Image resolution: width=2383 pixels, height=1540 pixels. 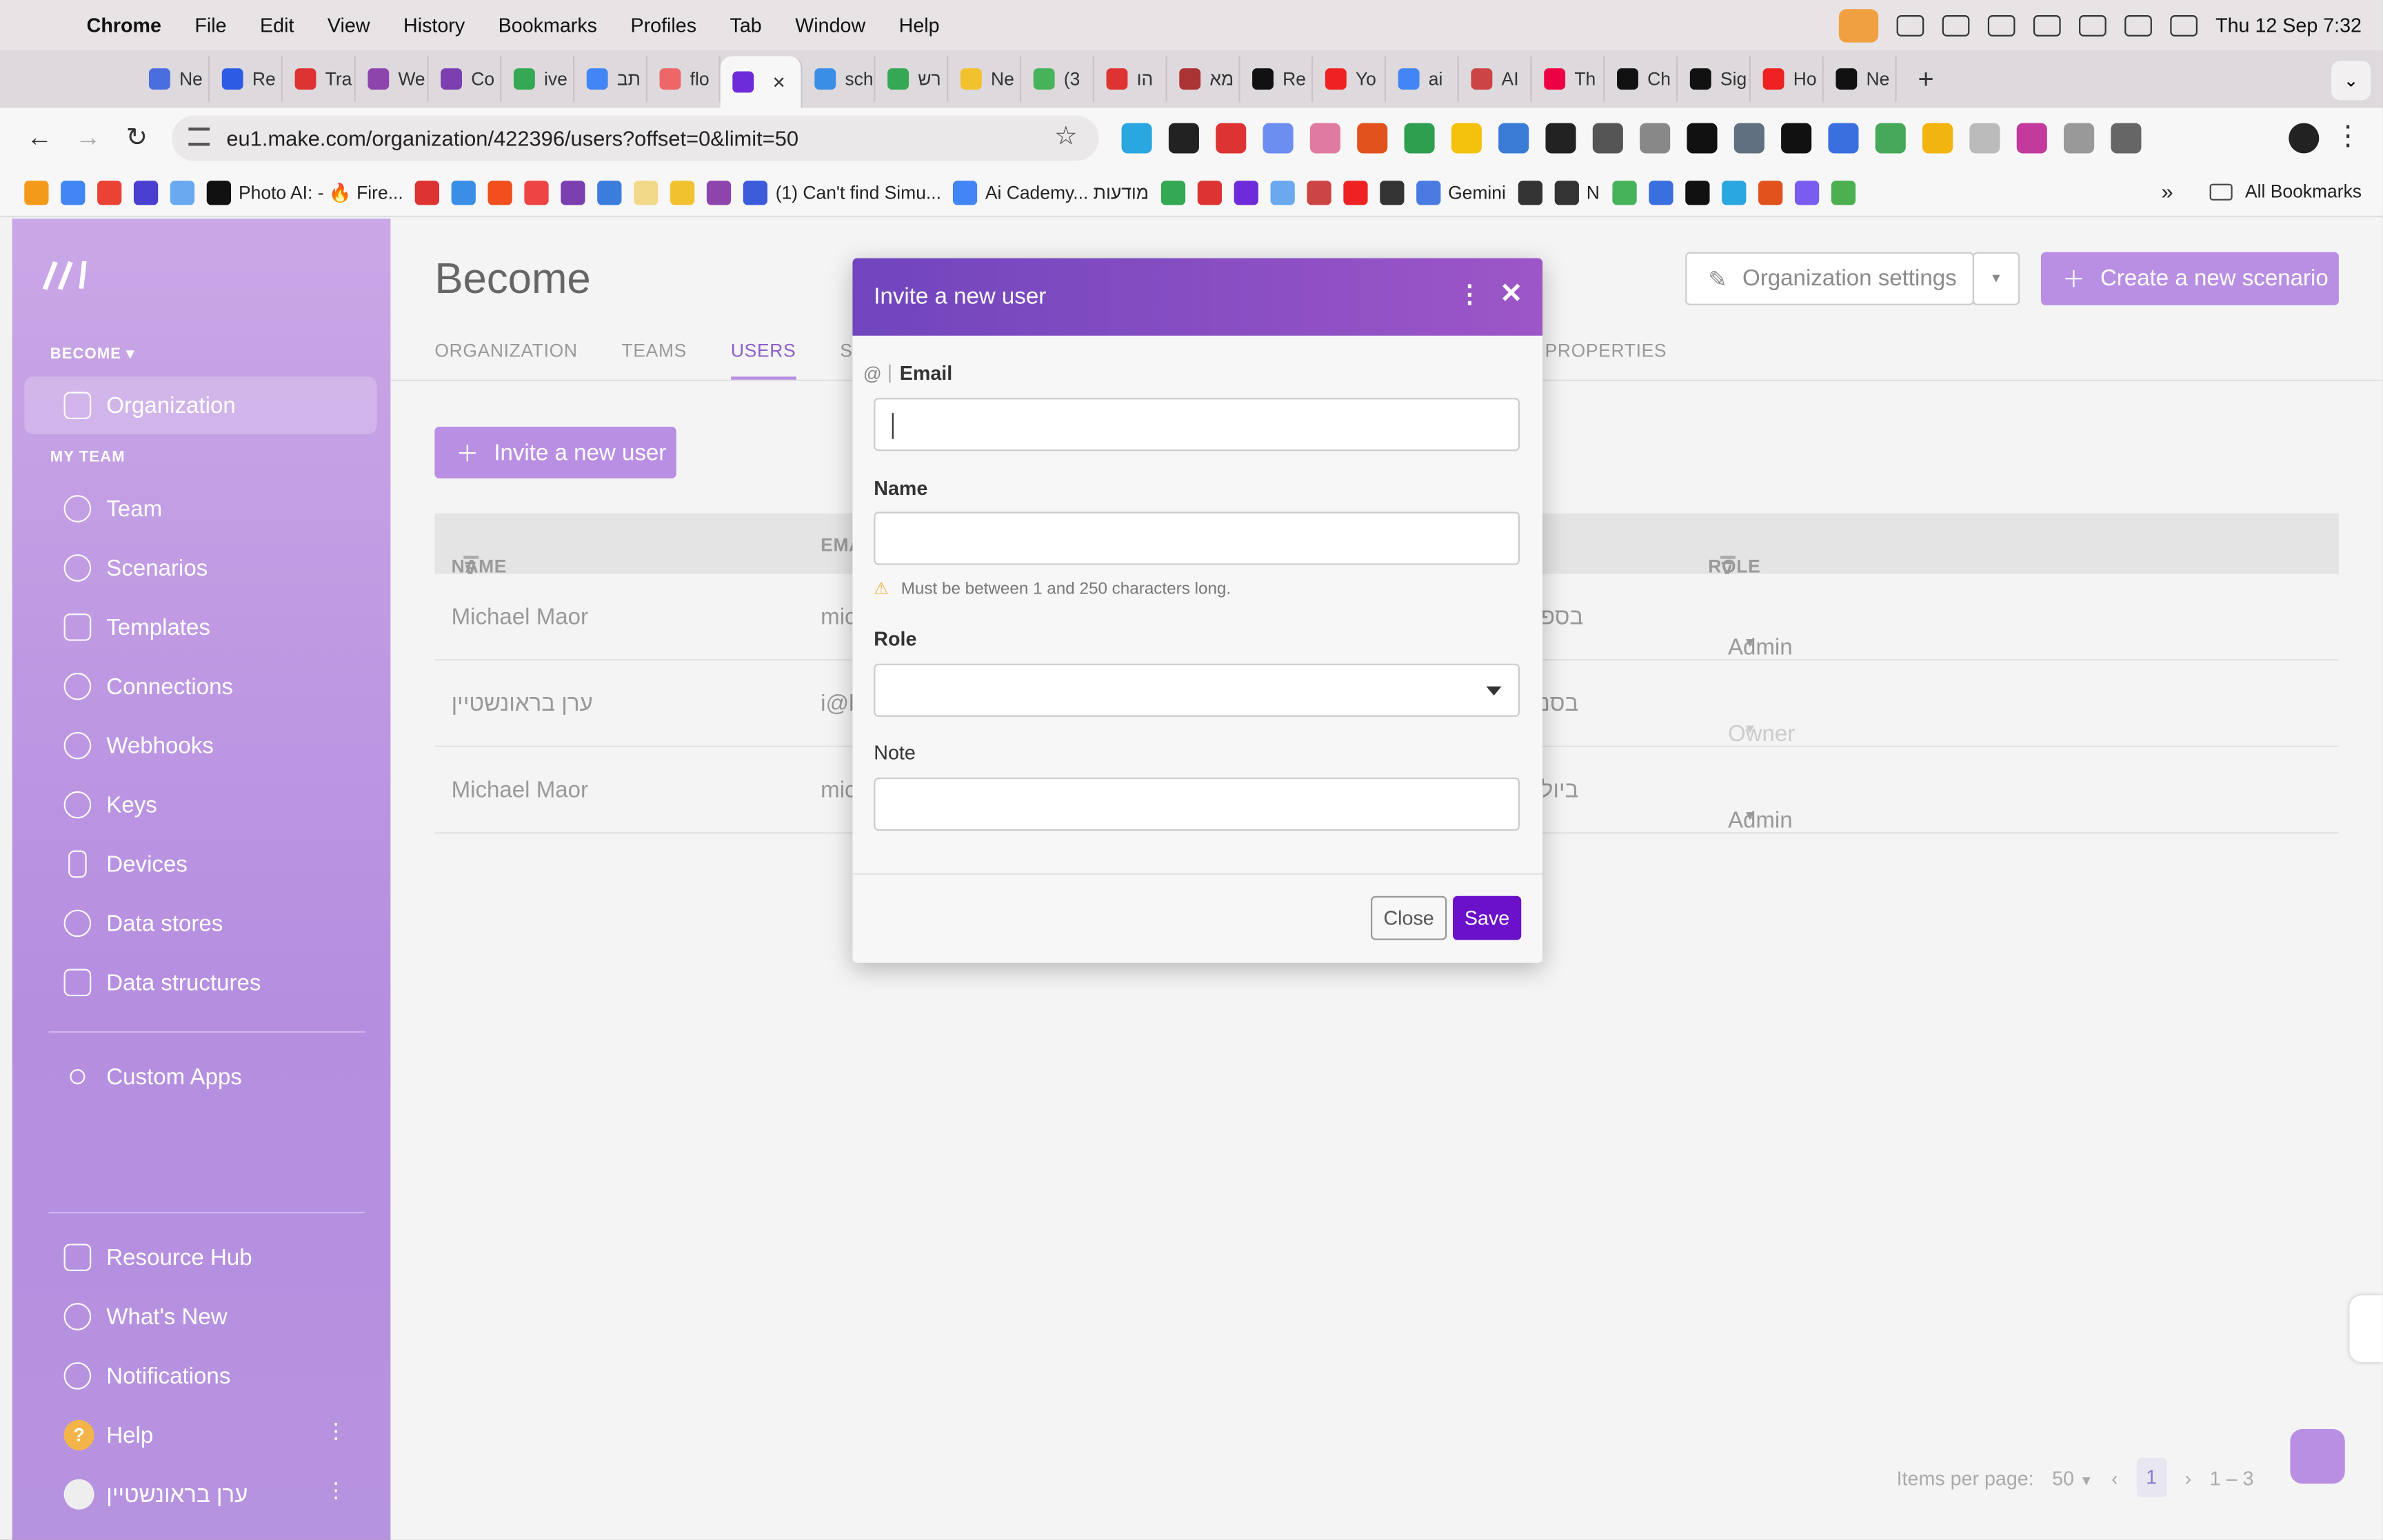 What do you see at coordinates (1057, 79) in the screenshot?
I see `browser-tab: (3` at bounding box center [1057, 79].